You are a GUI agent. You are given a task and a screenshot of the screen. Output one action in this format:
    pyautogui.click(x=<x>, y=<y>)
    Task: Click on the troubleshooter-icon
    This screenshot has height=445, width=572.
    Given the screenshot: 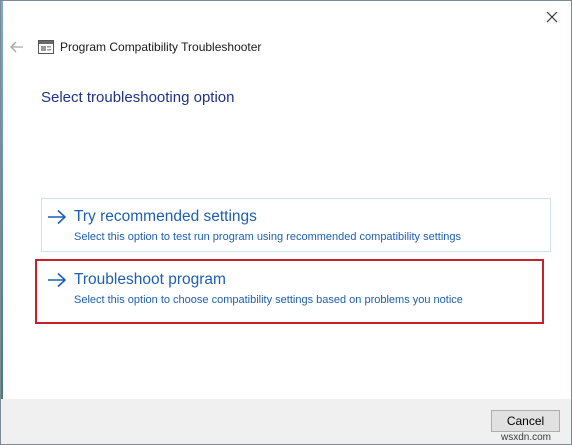 What is the action you would take?
    pyautogui.click(x=46, y=47)
    